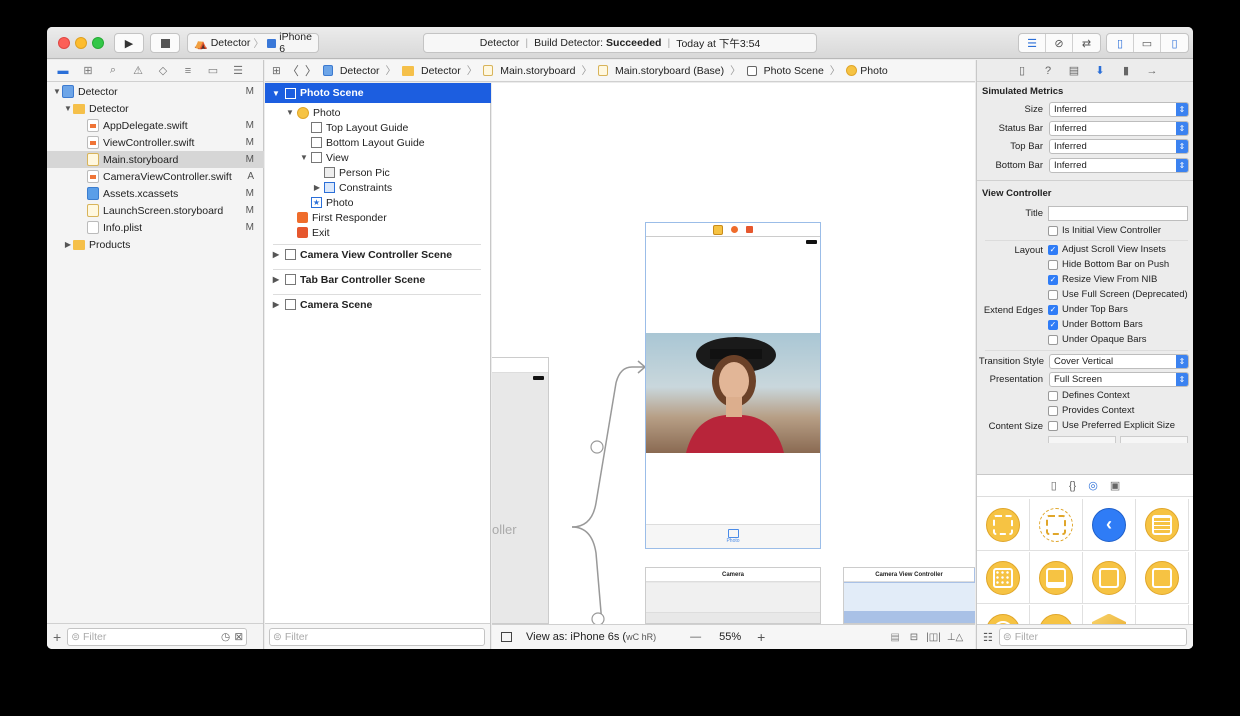  What do you see at coordinates (155, 159) in the screenshot?
I see `tree-row-file-selected: Main.storyboard M` at bounding box center [155, 159].